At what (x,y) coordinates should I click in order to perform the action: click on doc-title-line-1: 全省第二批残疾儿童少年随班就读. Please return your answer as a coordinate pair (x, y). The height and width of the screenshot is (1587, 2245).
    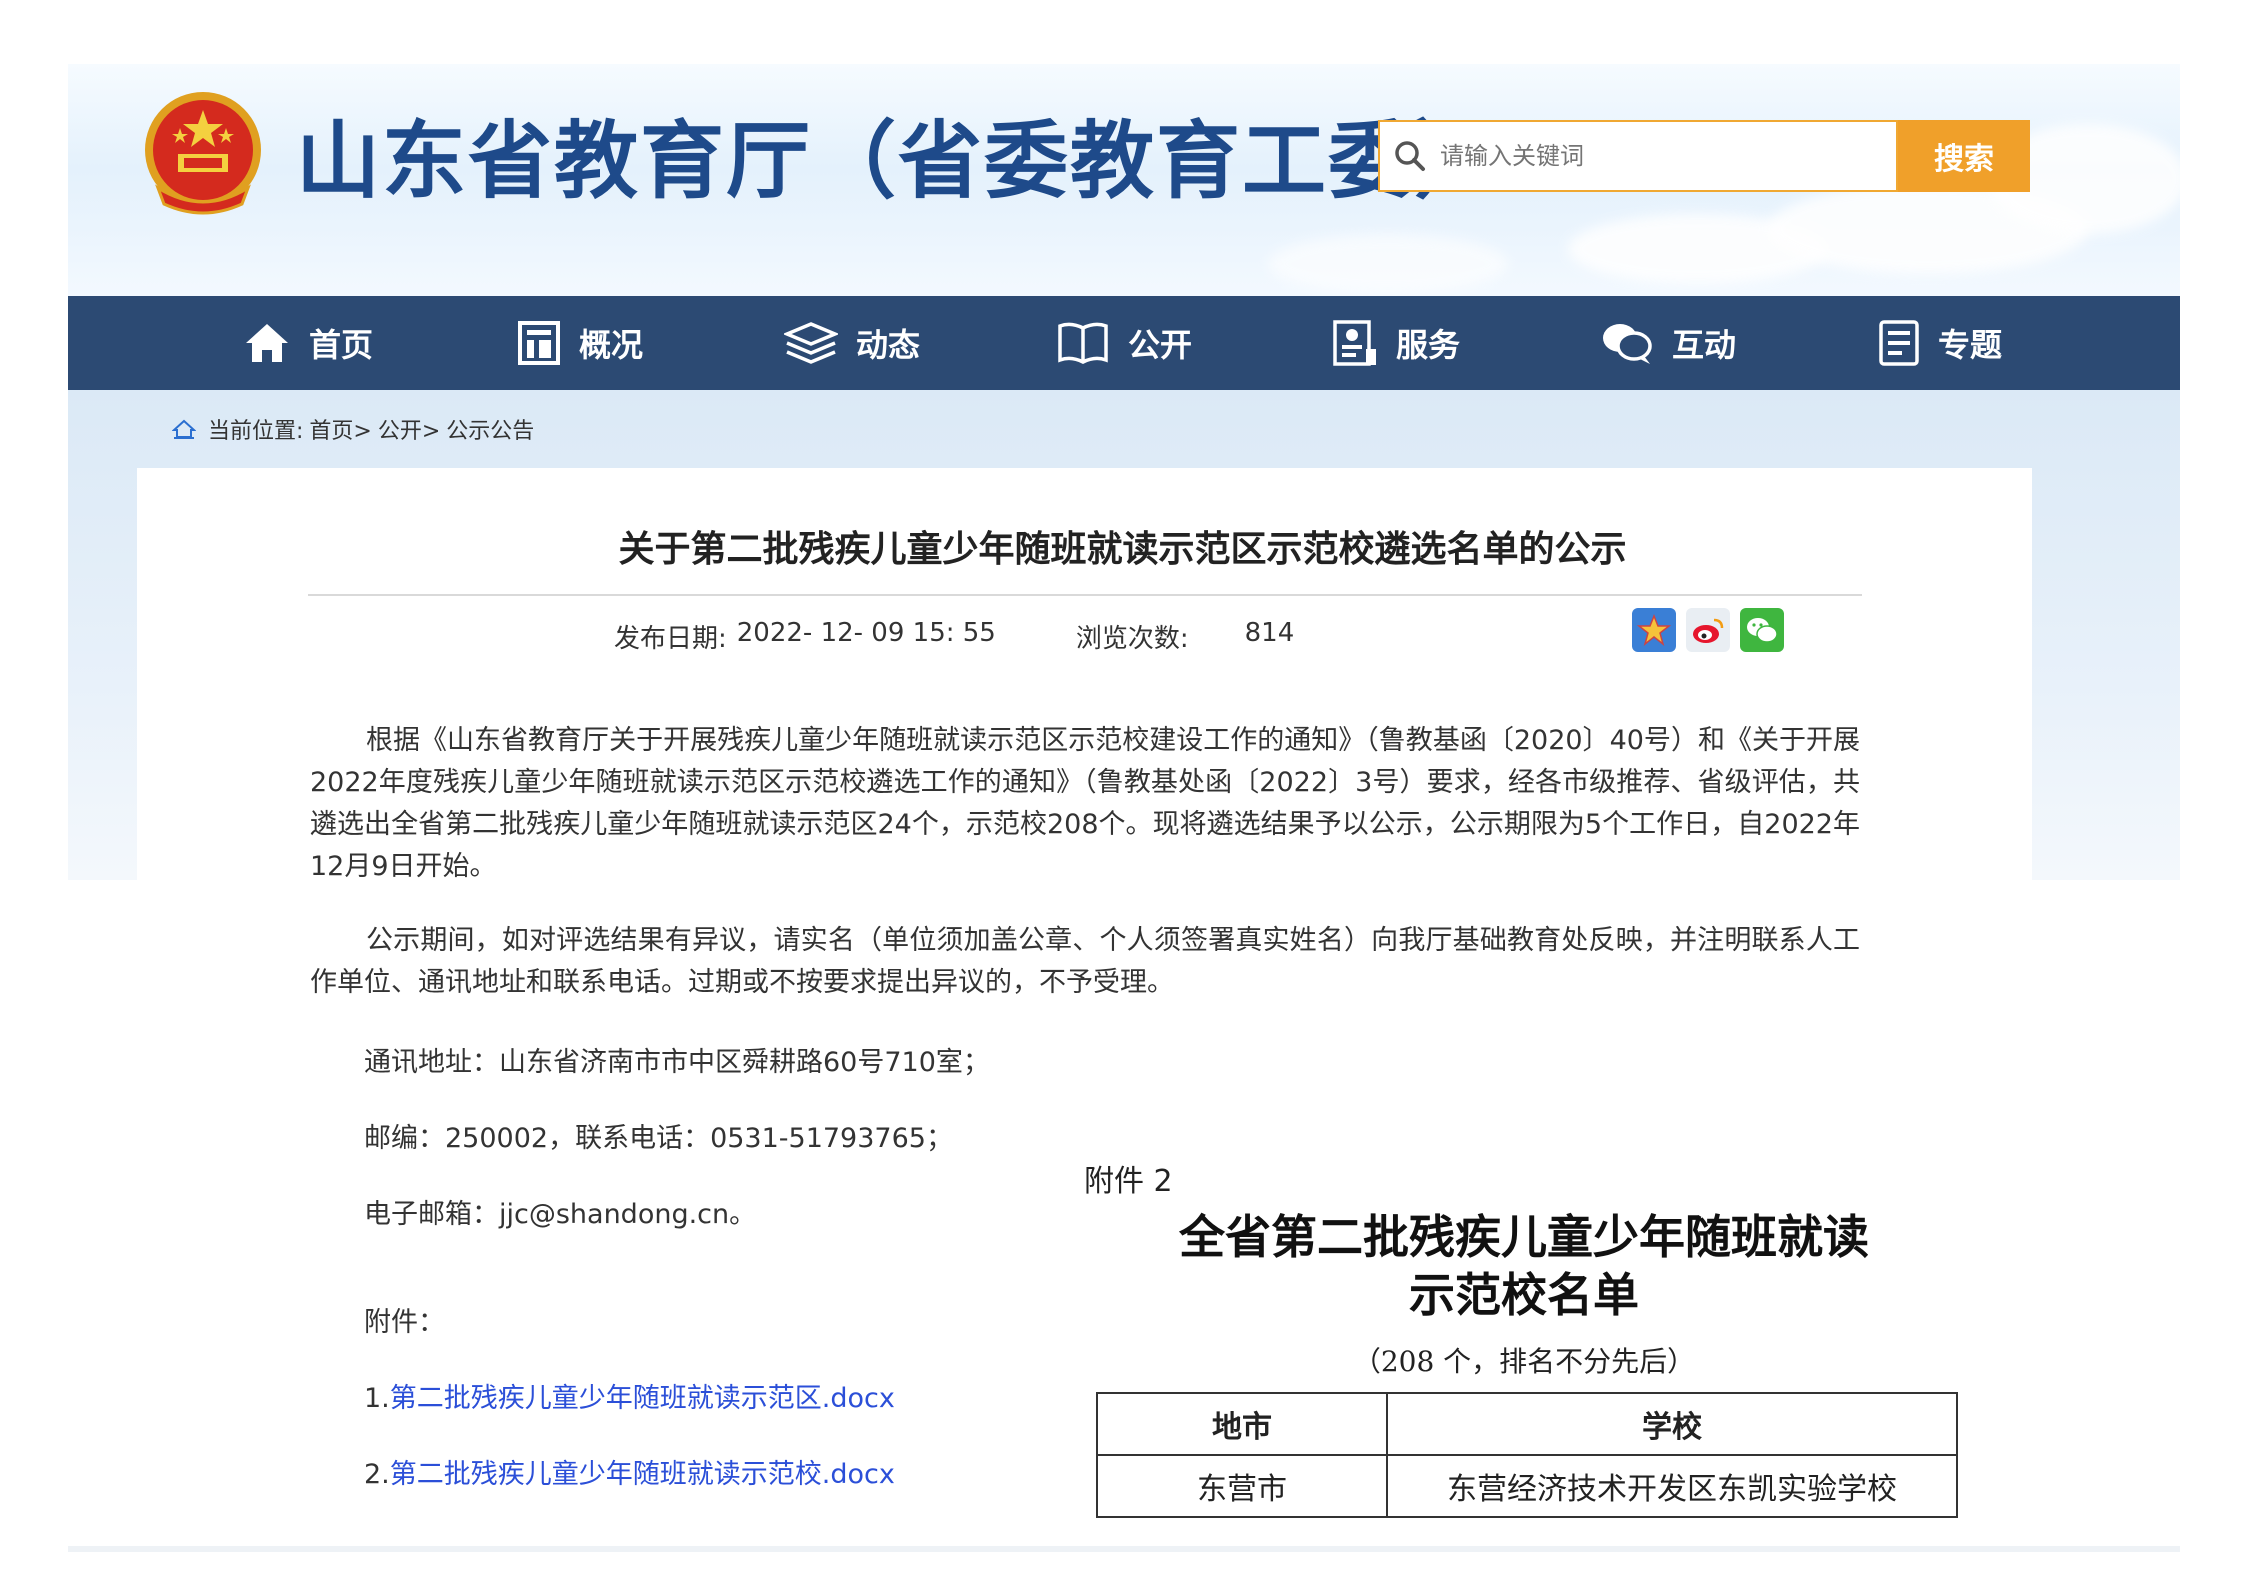
    Looking at the image, I should click on (1524, 1237).